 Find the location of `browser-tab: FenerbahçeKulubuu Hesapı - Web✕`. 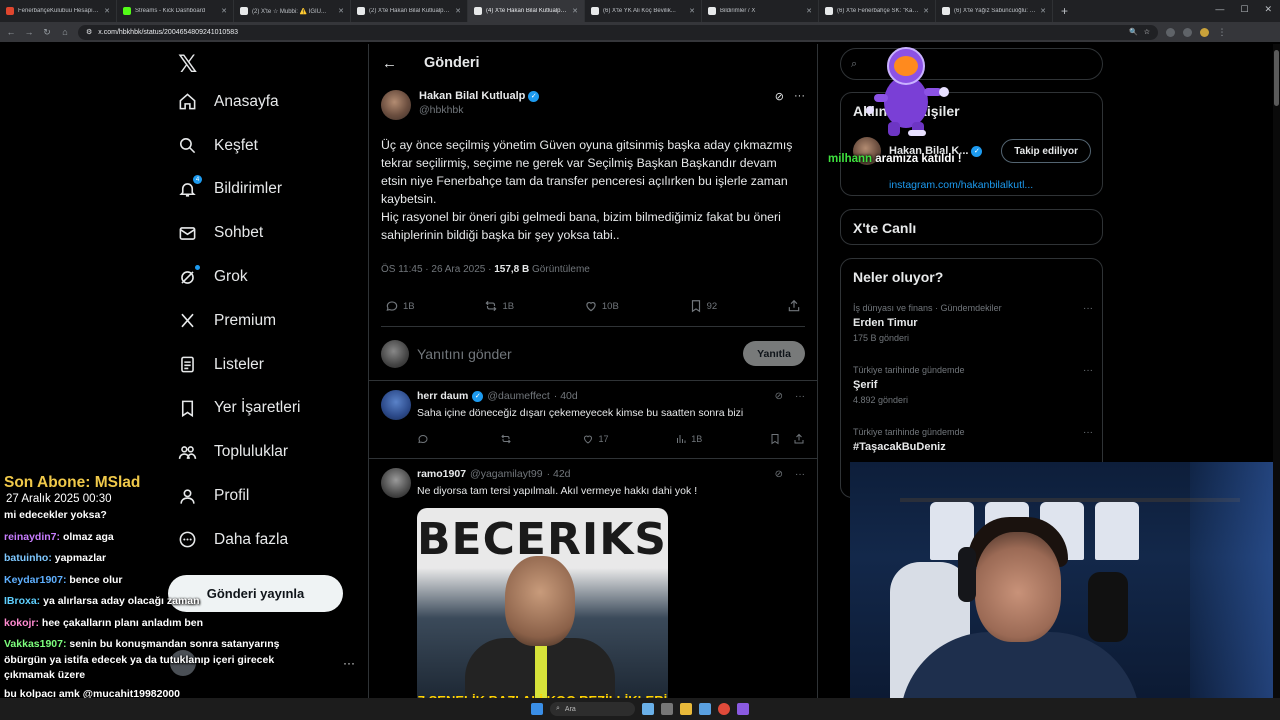

browser-tab: FenerbahçeKulubuu Hesapı - Web✕ is located at coordinates (58, 11).